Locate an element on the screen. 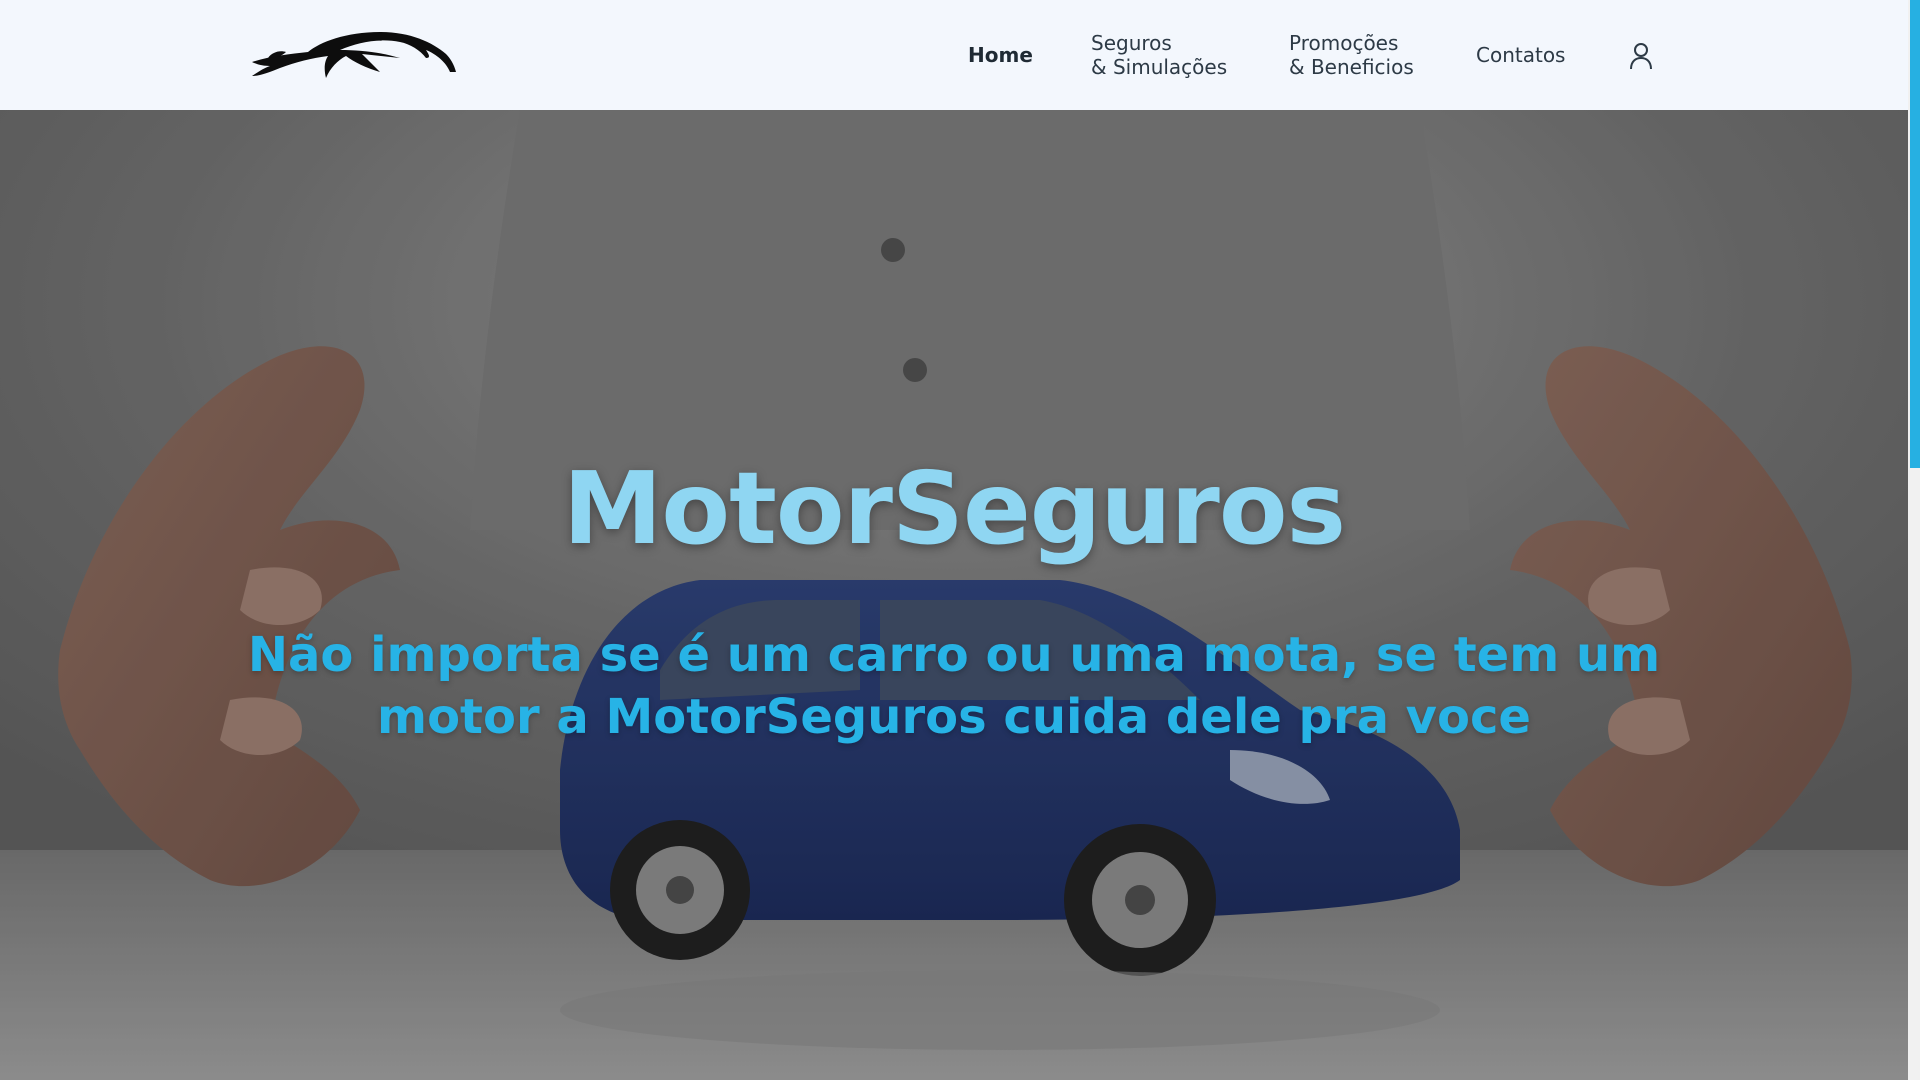 The height and width of the screenshot is (1080, 1920). eagle-car-logo-icon is located at coordinates (354, 55).